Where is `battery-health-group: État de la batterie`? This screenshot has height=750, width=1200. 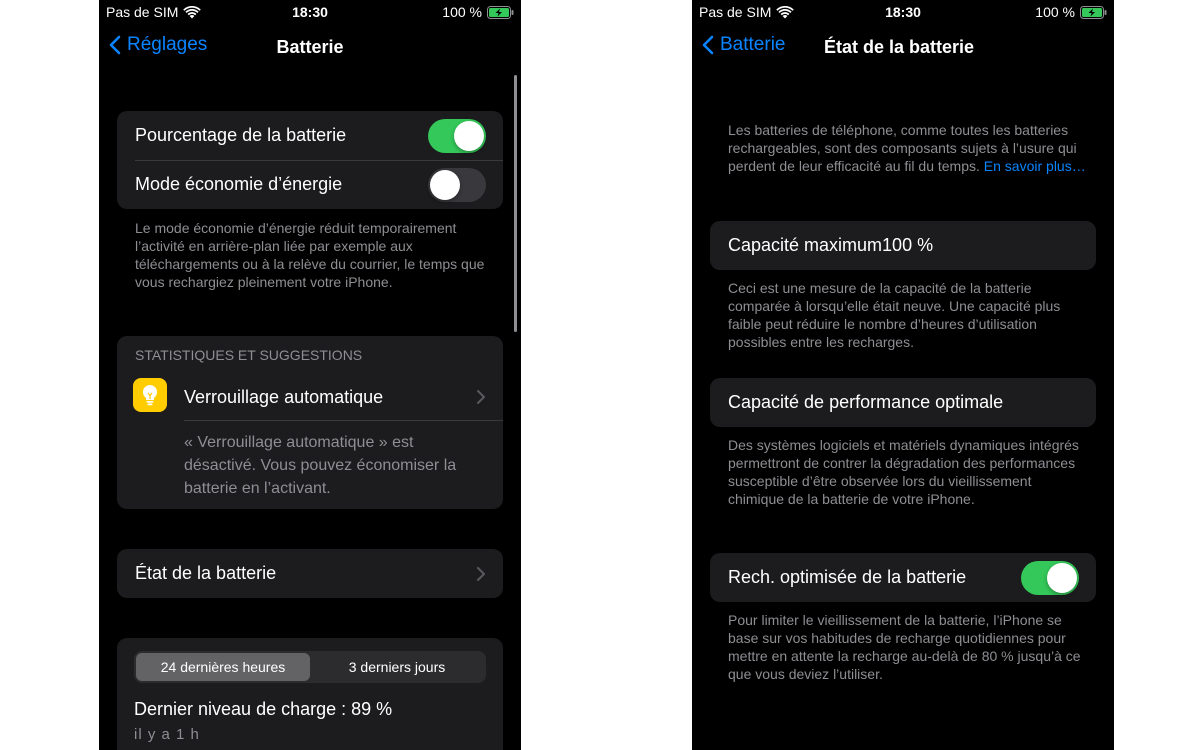 battery-health-group: État de la batterie is located at coordinates (310, 573).